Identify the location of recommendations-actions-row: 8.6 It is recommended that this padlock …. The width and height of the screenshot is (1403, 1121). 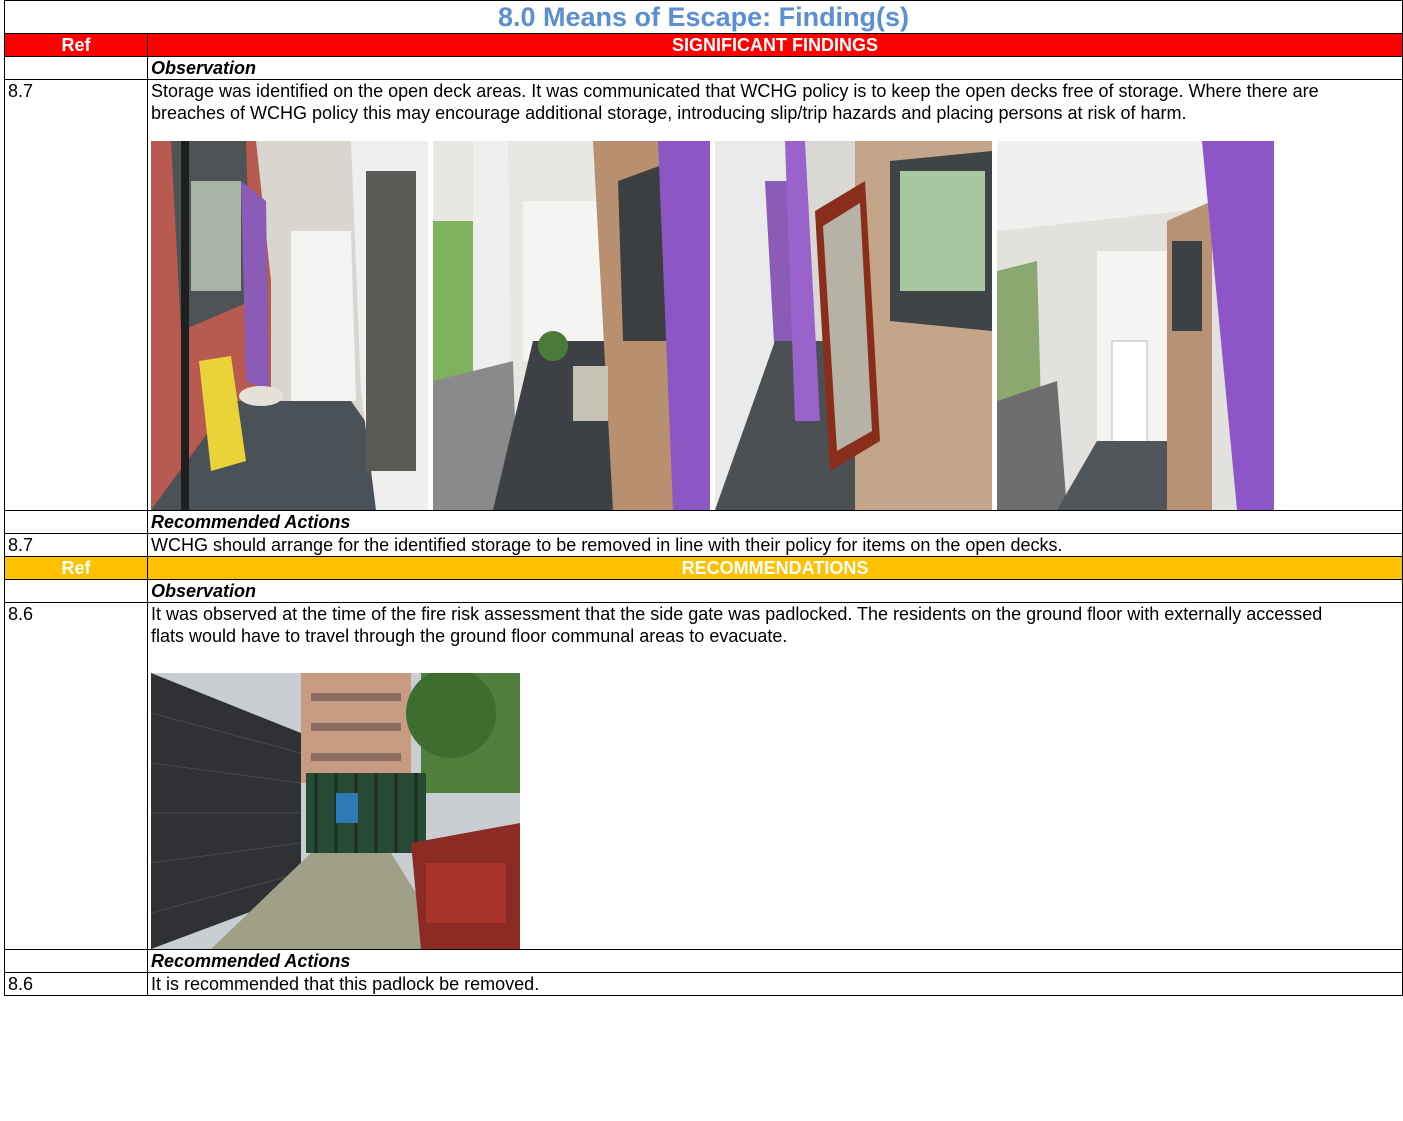
(703, 984).